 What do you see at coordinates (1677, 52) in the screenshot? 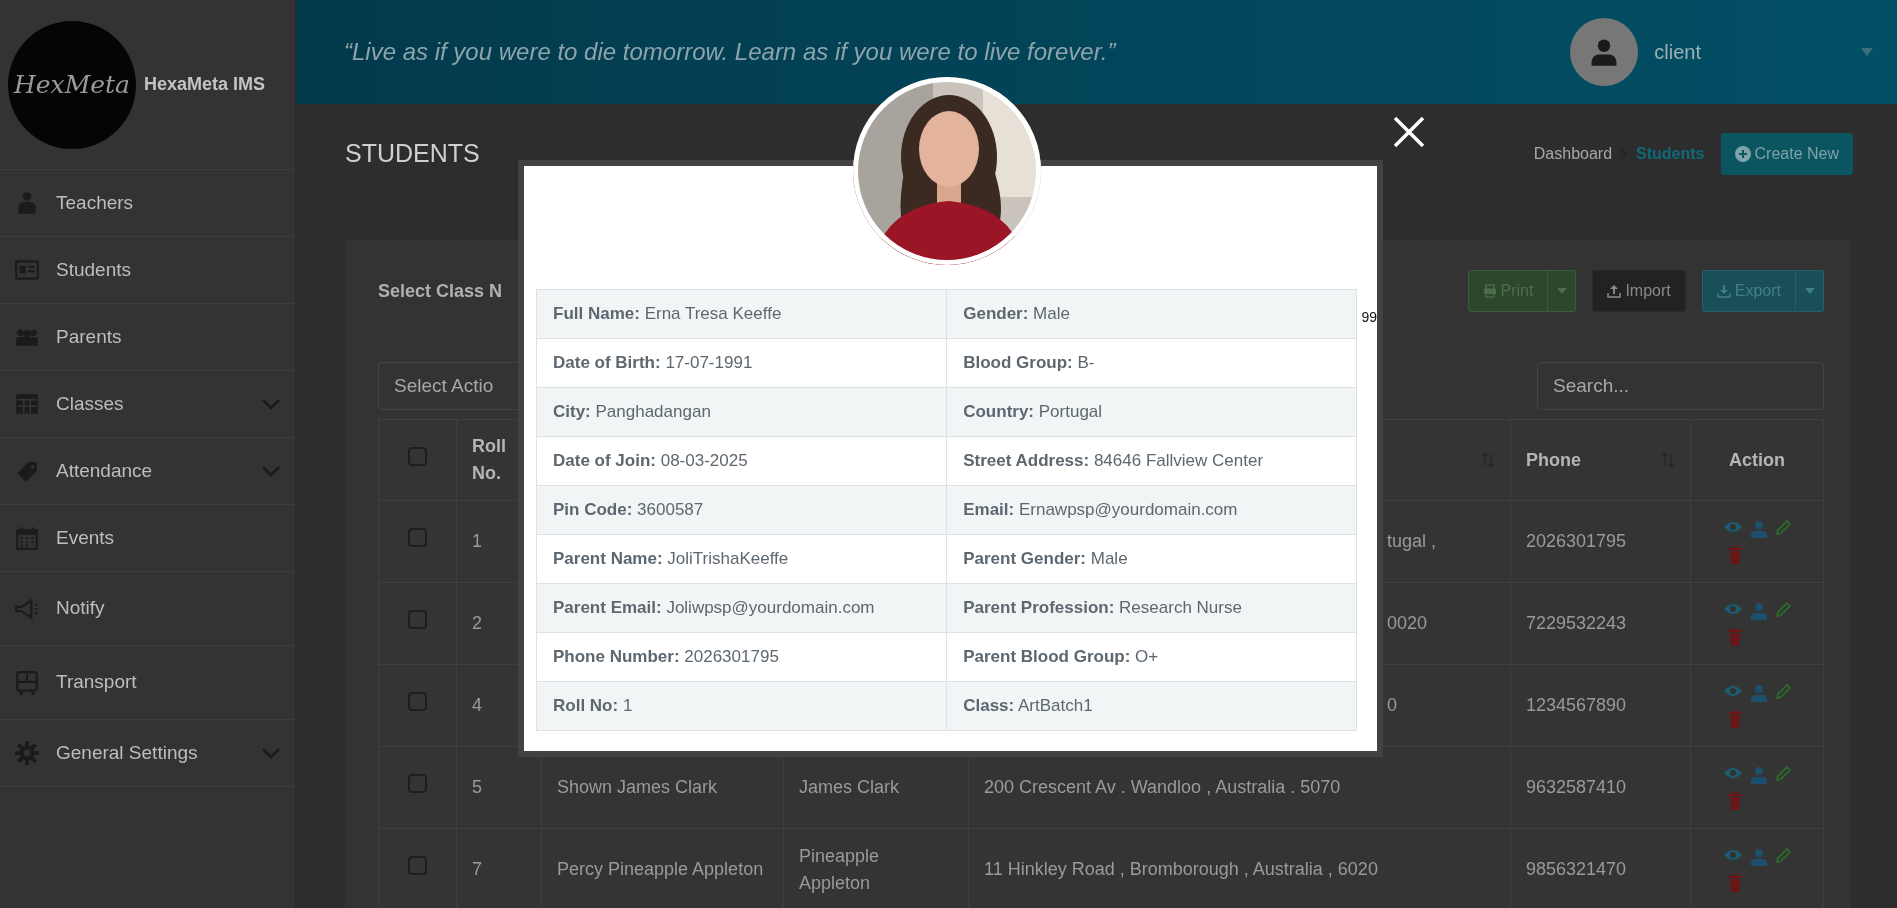
I see `user-name: client` at bounding box center [1677, 52].